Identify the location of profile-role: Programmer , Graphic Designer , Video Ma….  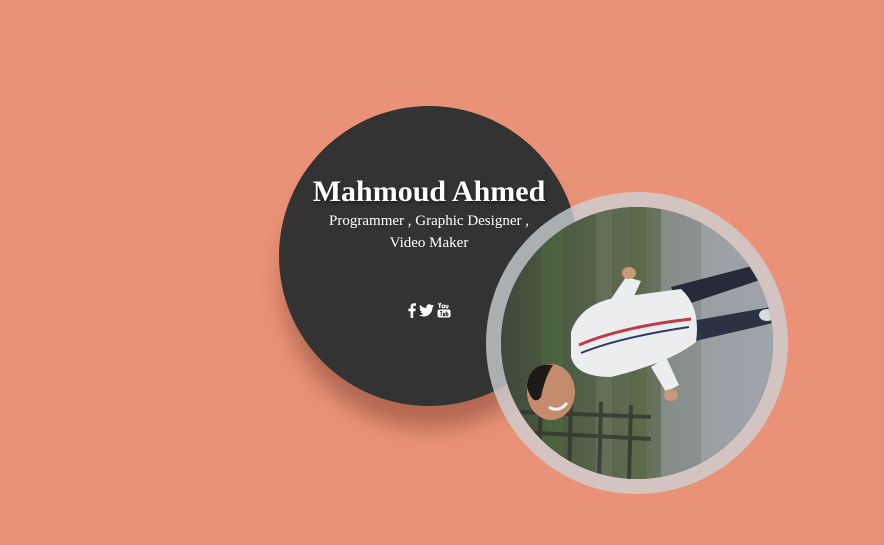
(429, 232).